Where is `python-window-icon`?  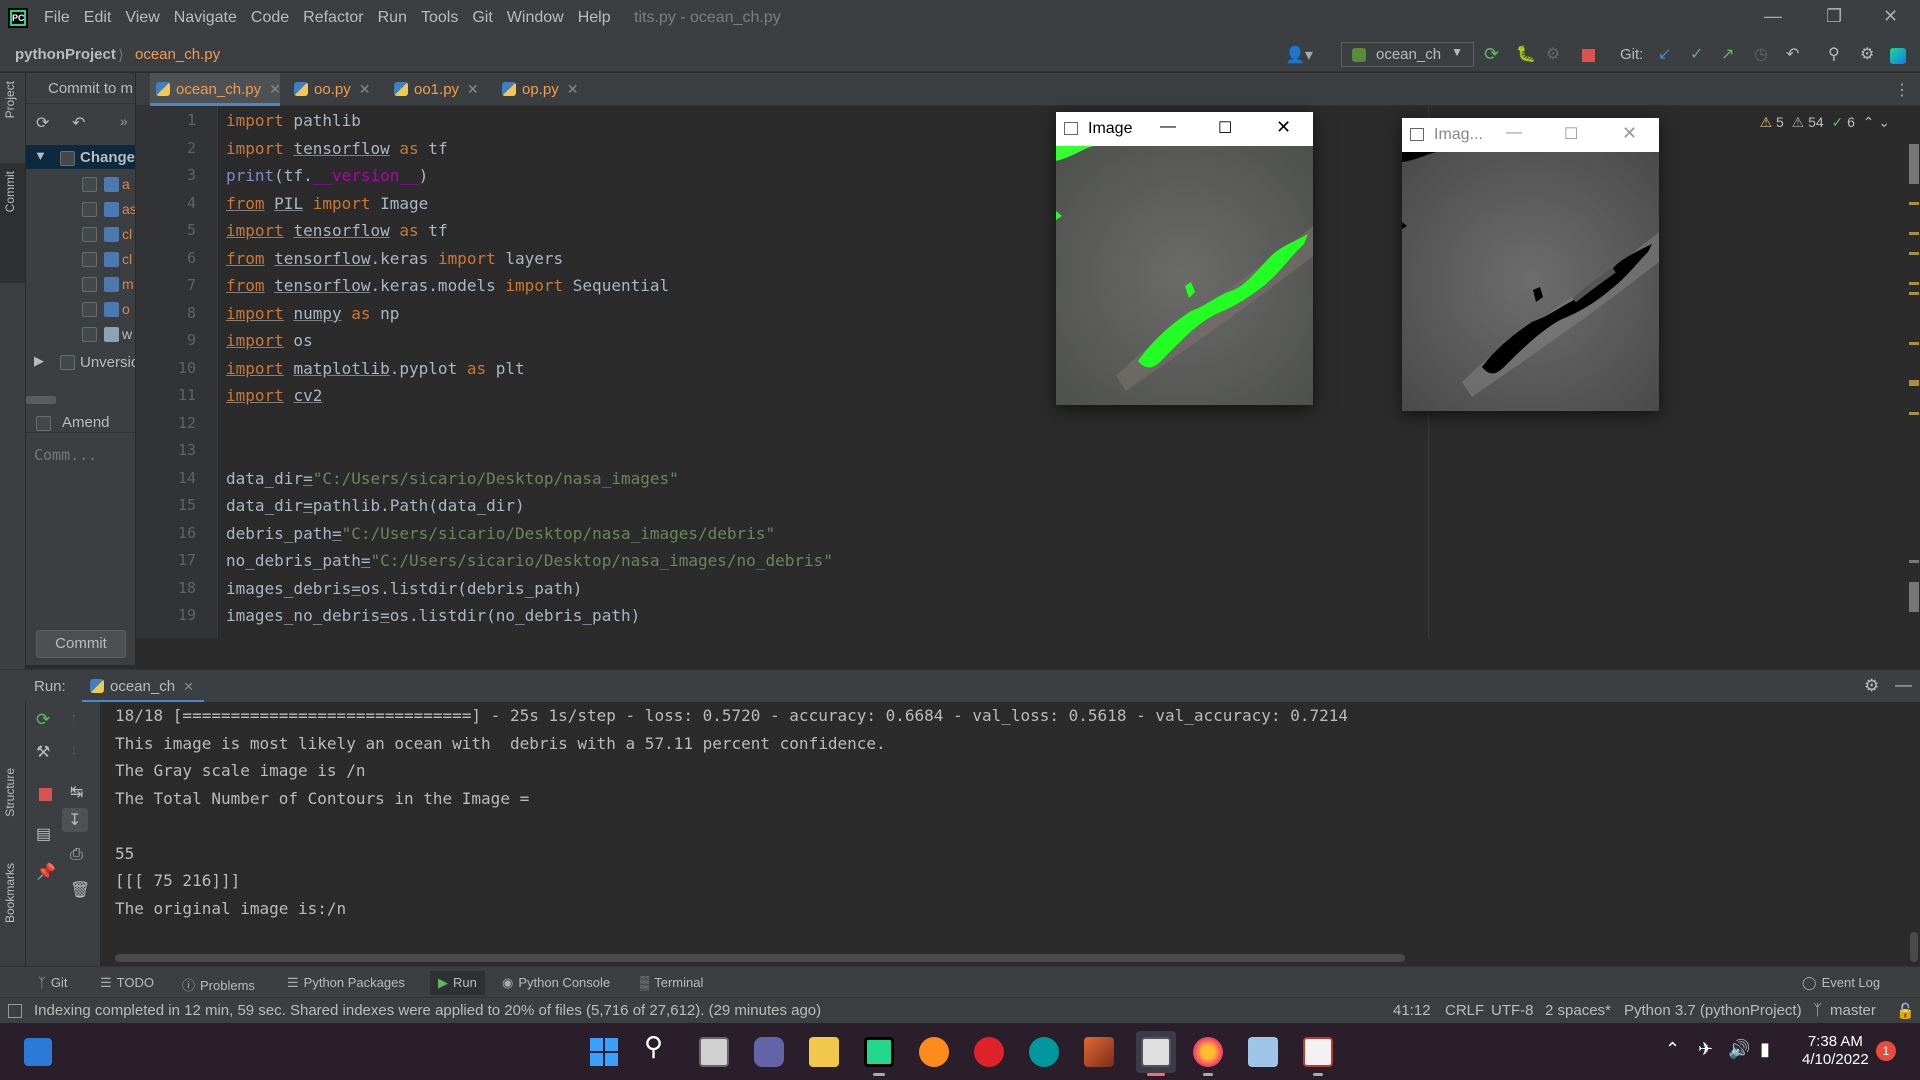 python-window-icon is located at coordinates (1156, 1052).